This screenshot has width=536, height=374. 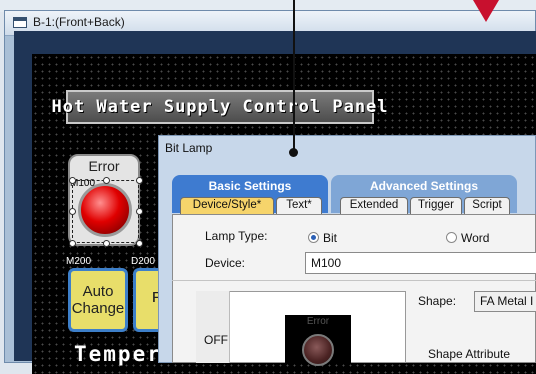 I want to click on resize-handle-top-mid, so click(x=106, y=180).